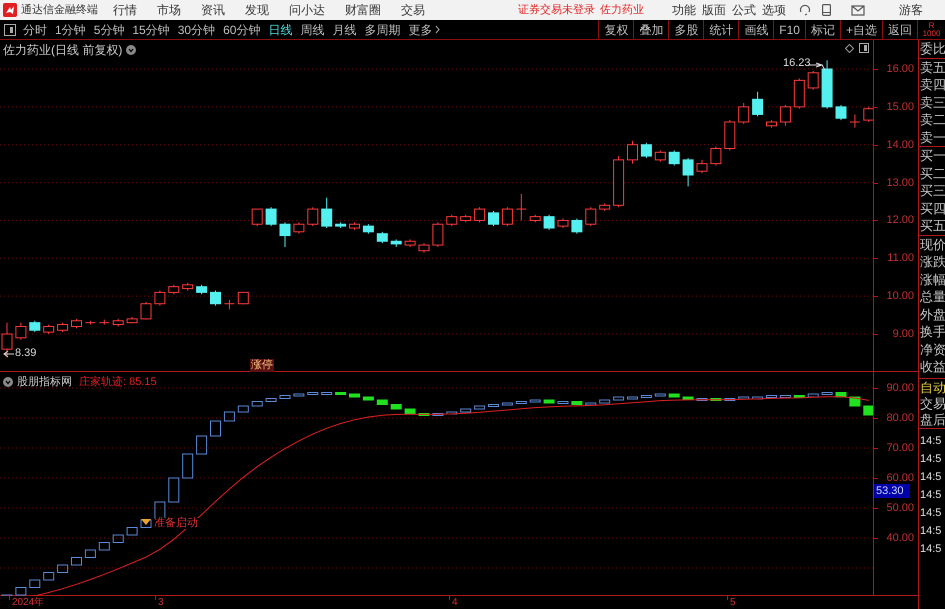 This screenshot has height=609, width=945. What do you see at coordinates (932, 279) in the screenshot?
I see `quote-label: 涨幅` at bounding box center [932, 279].